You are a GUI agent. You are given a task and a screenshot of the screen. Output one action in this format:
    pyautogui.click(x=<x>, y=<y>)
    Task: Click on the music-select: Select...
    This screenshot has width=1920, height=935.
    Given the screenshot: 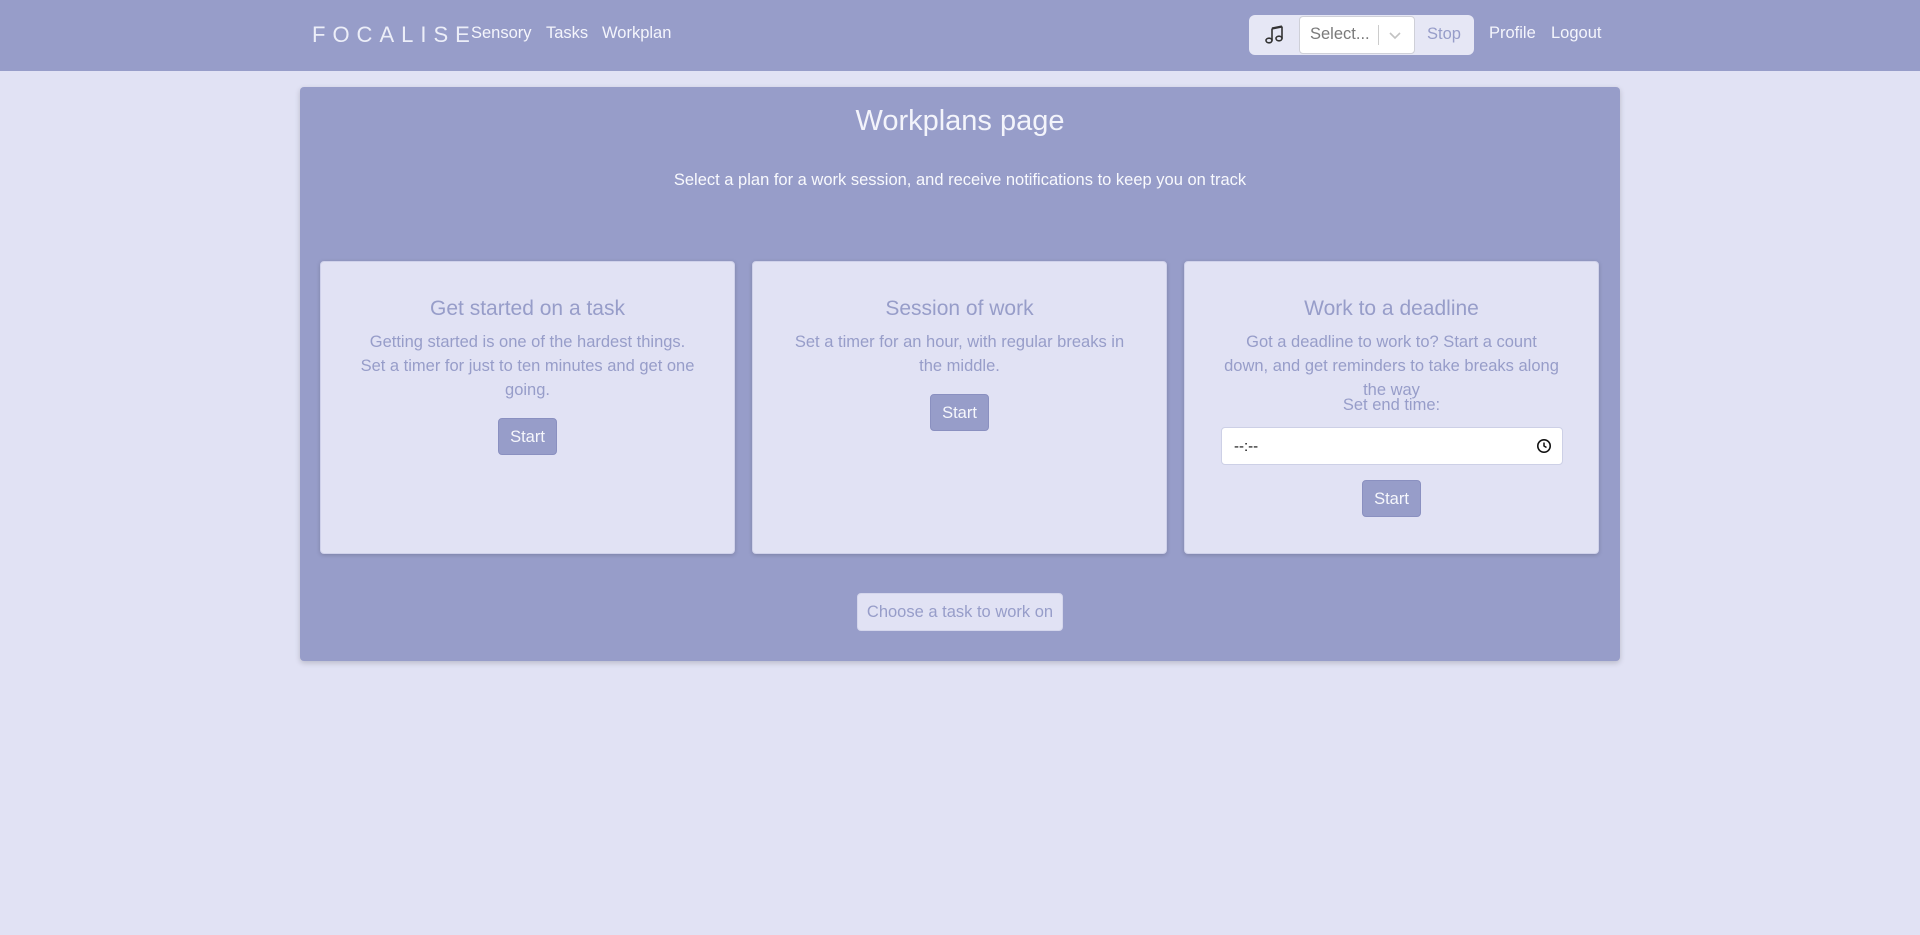 What is the action you would take?
    pyautogui.click(x=1357, y=35)
    